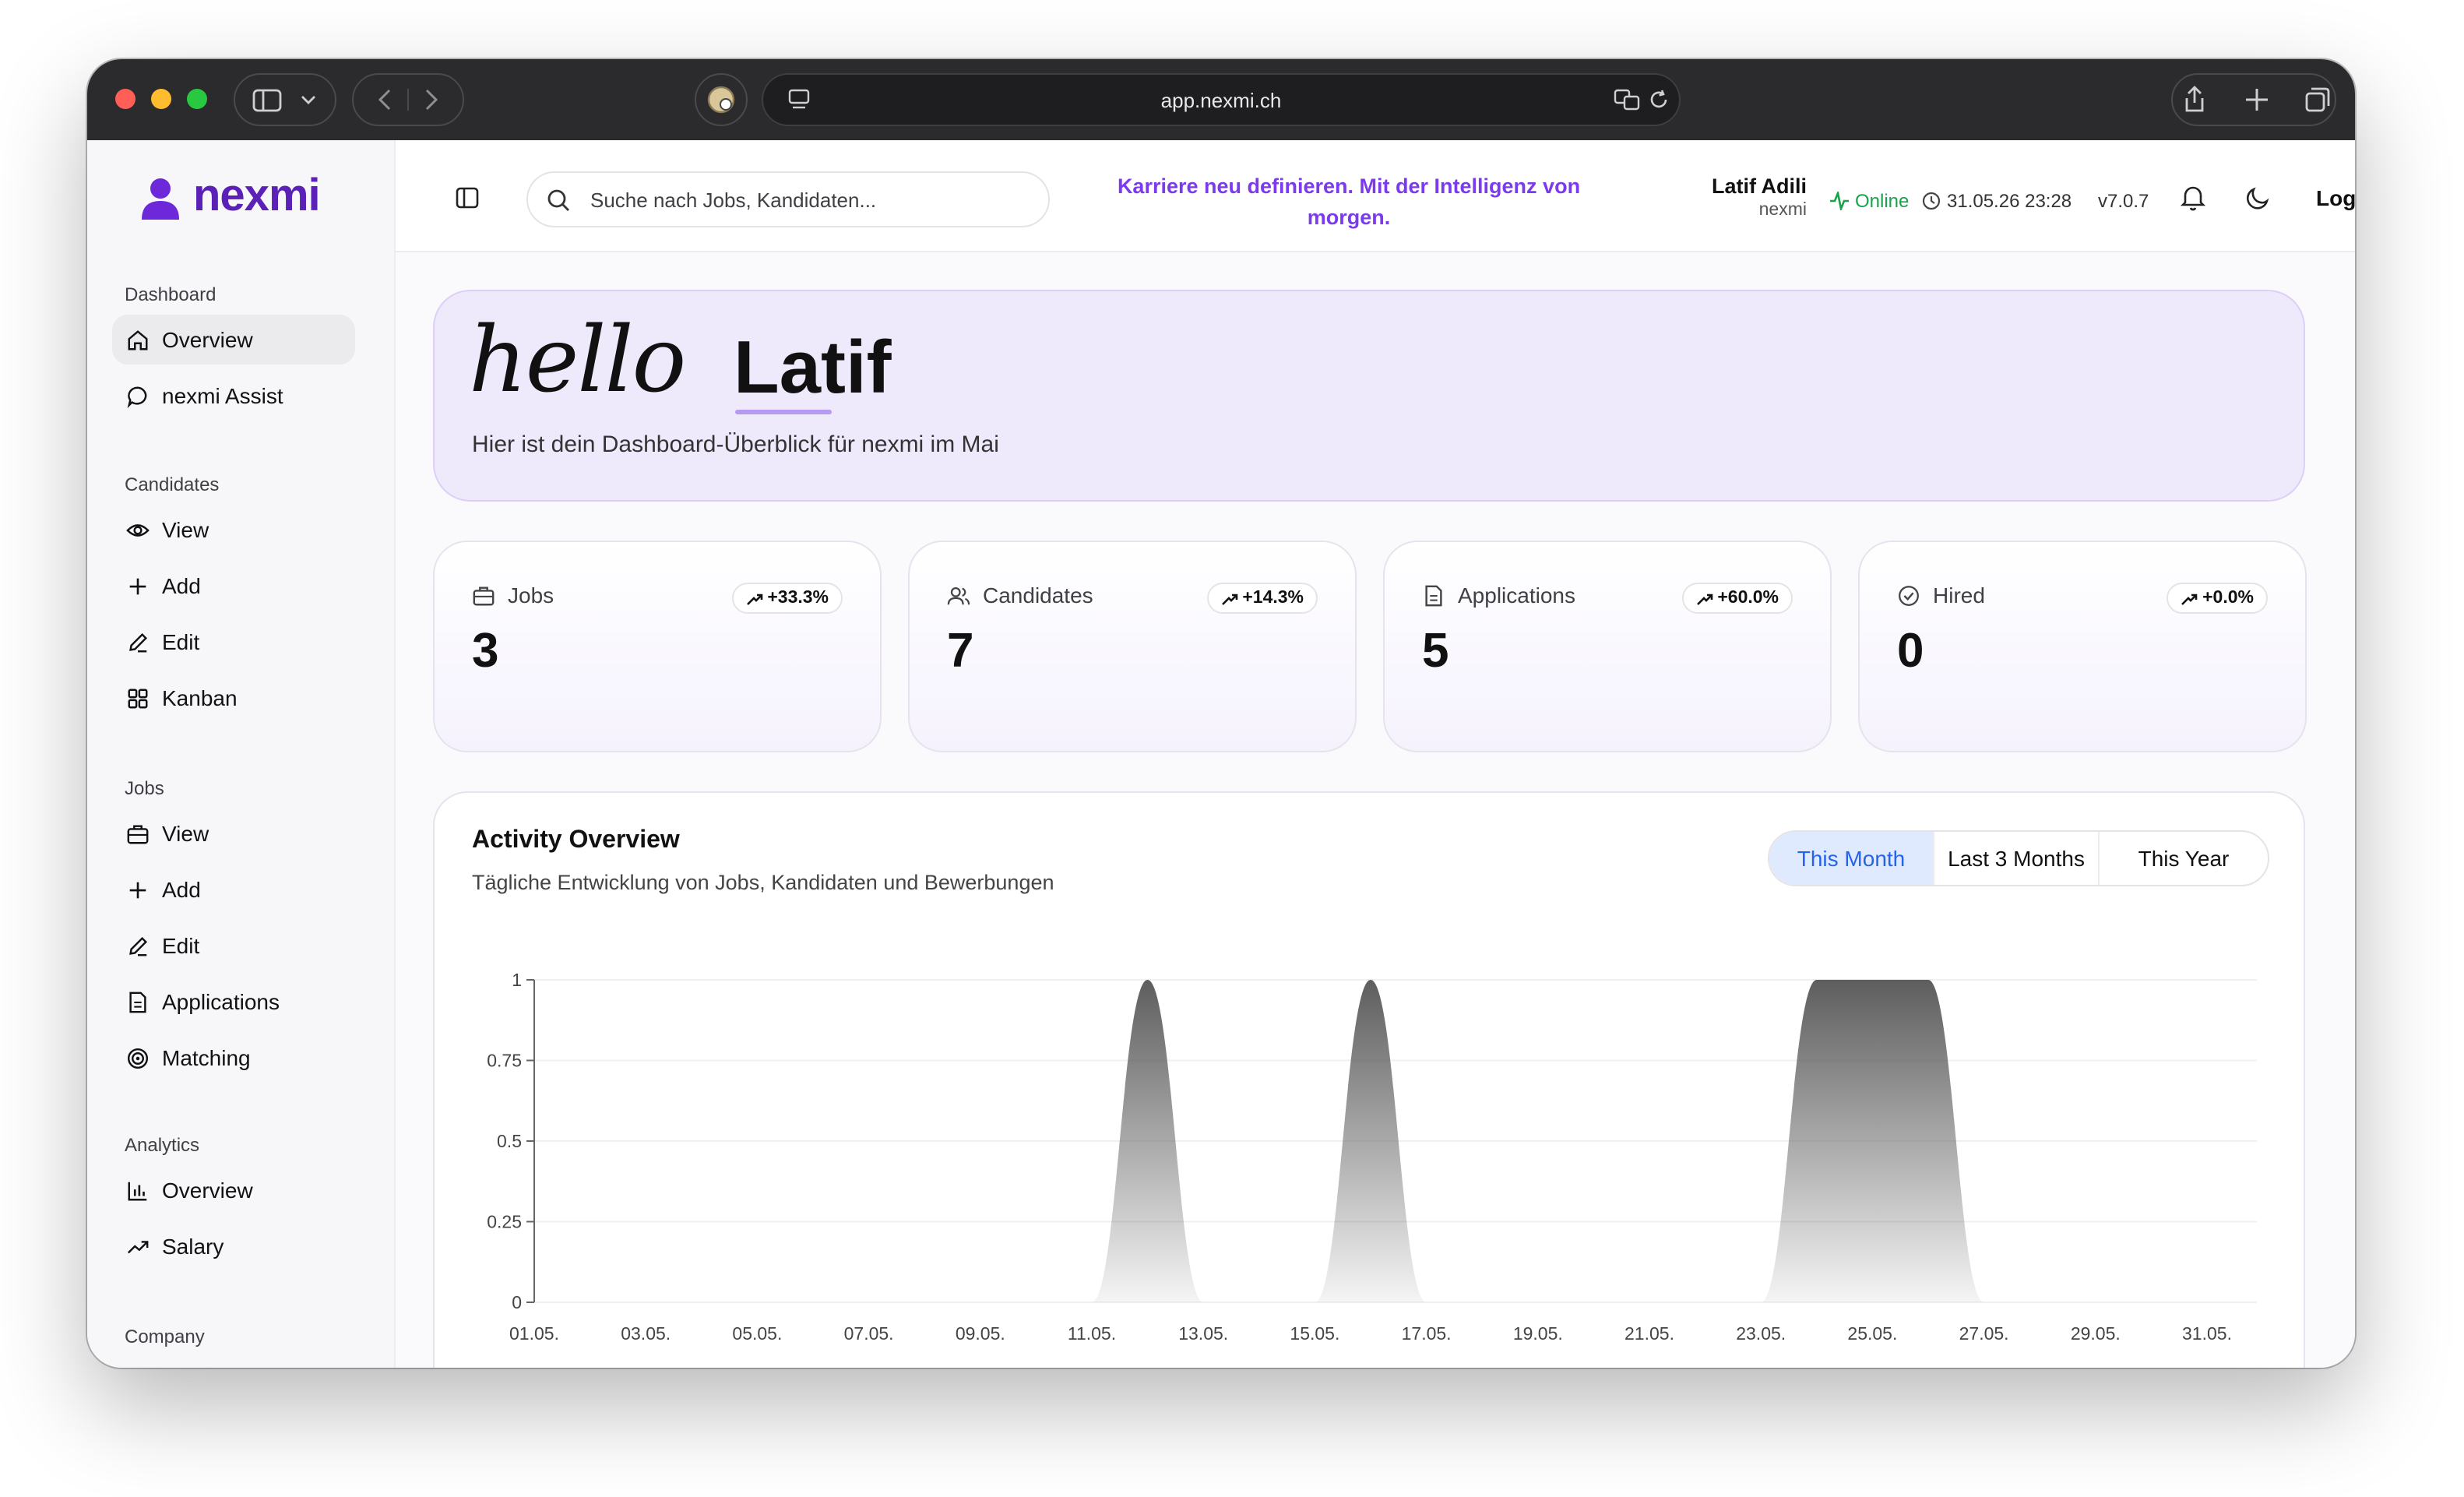 The height and width of the screenshot is (1497, 2464). What do you see at coordinates (1133, 646) in the screenshot?
I see `stat-card-candidates: Candidates 7 +14.3%` at bounding box center [1133, 646].